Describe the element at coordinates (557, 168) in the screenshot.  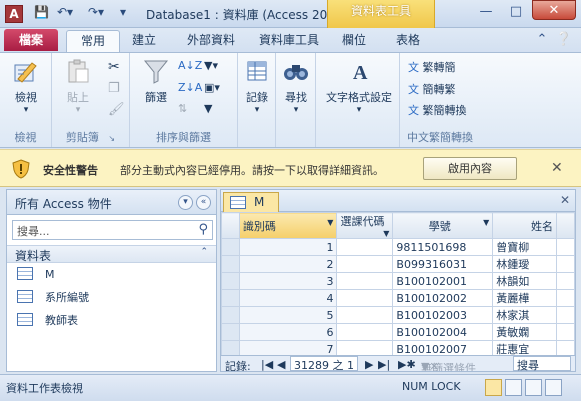
I see `close-icon: ✕` at that location.